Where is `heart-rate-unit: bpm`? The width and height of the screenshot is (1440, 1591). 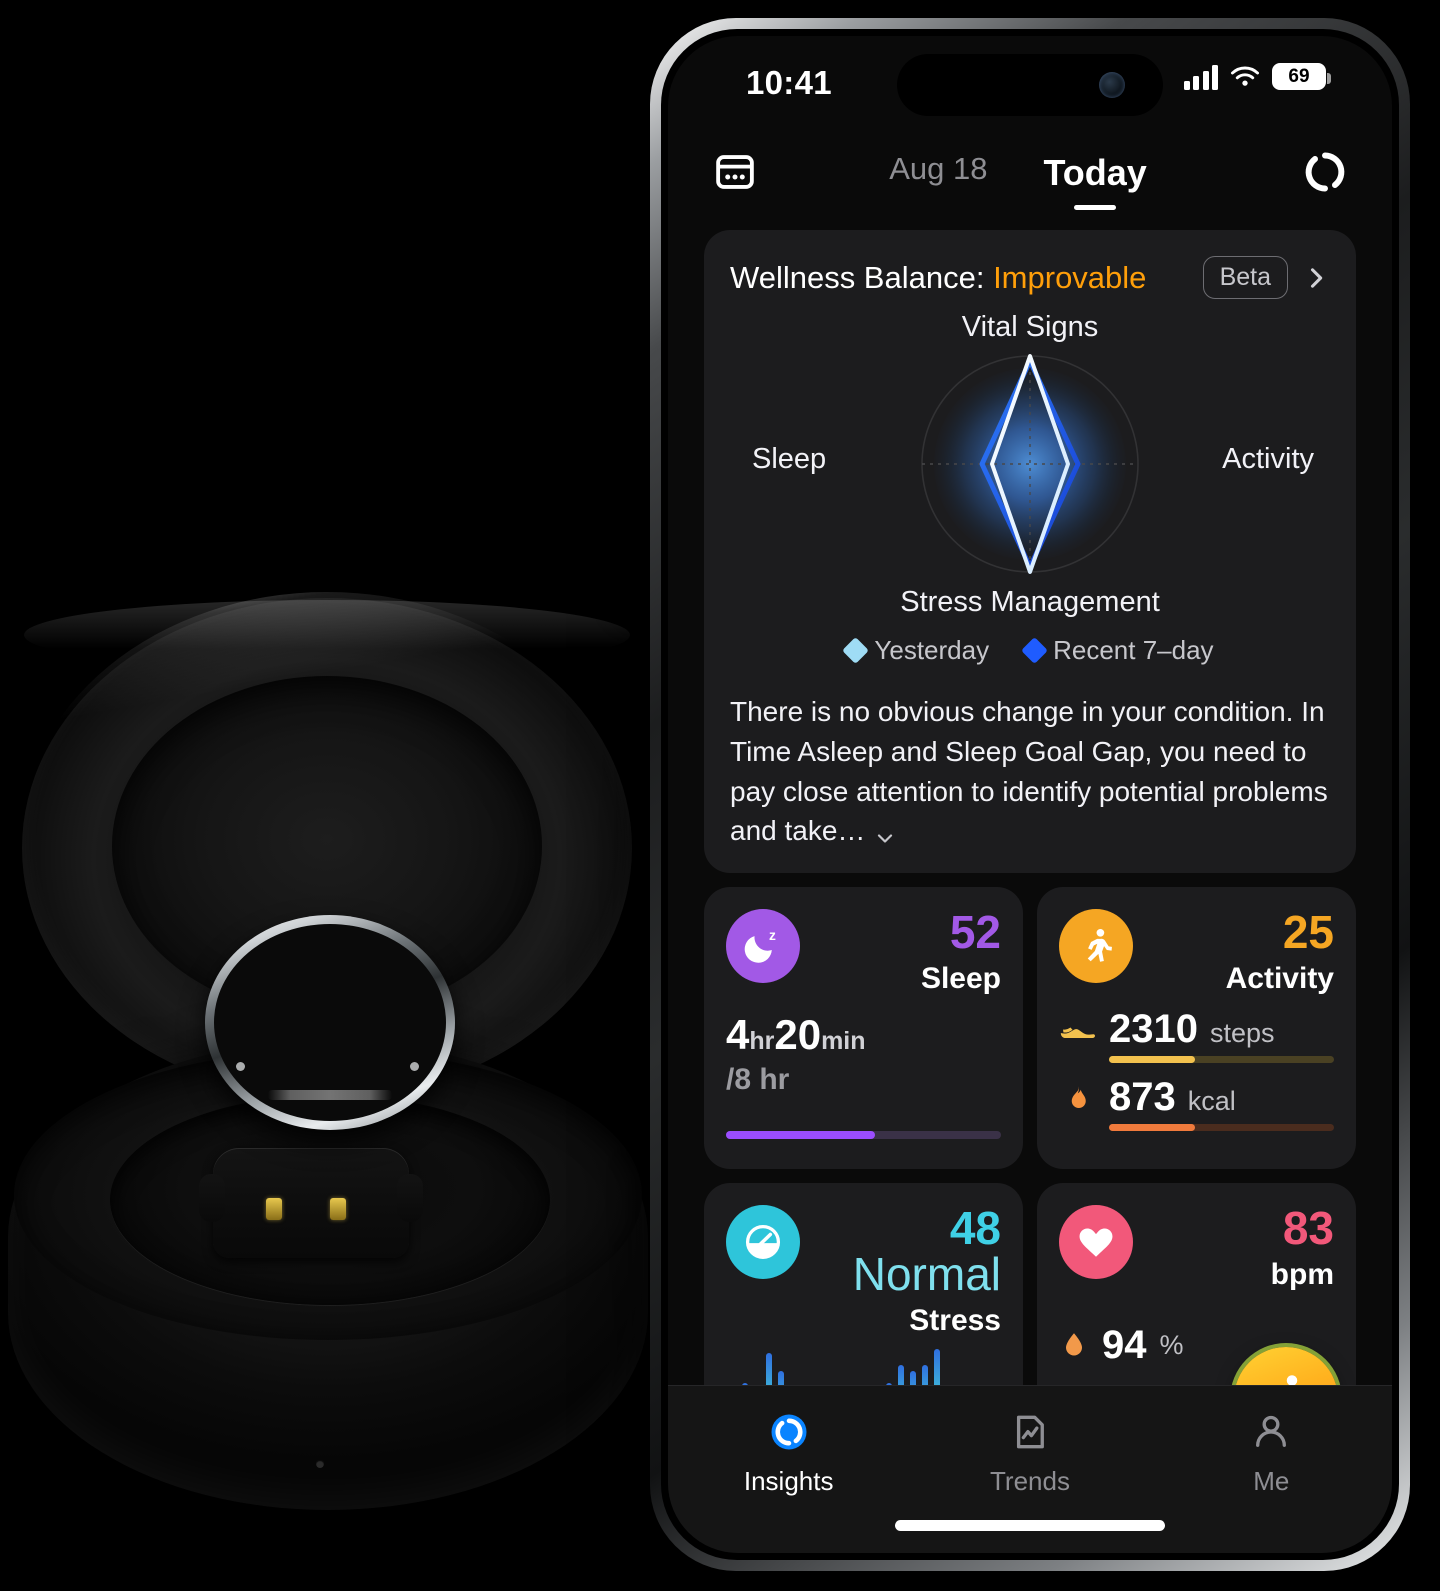
heart-rate-unit: bpm is located at coordinates (1302, 1274).